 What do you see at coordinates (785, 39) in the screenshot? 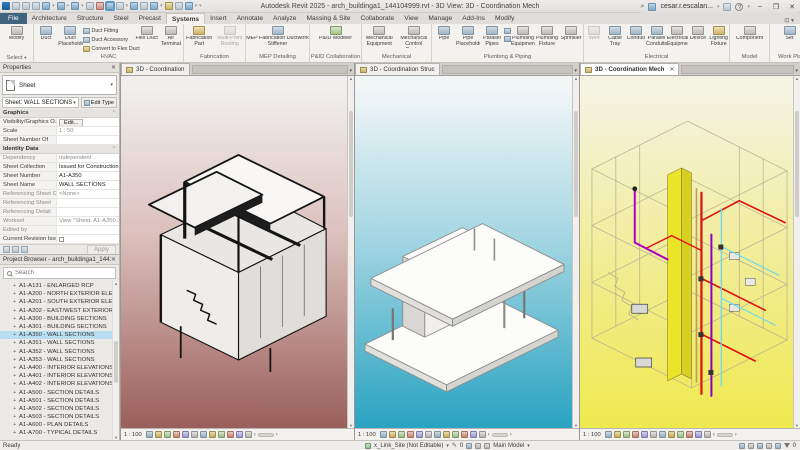
I see `set-work-plane-button: Set` at bounding box center [785, 39].